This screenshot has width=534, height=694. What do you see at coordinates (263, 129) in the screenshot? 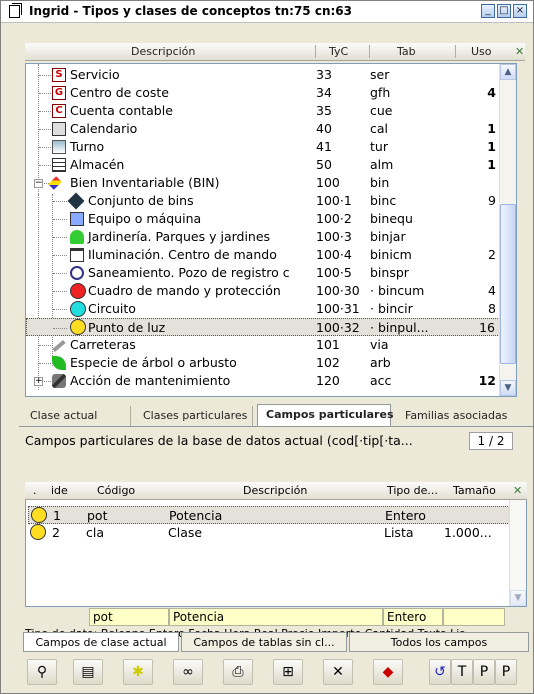
I see `tree-row-calendario: Calendario 40 cal 1` at bounding box center [263, 129].